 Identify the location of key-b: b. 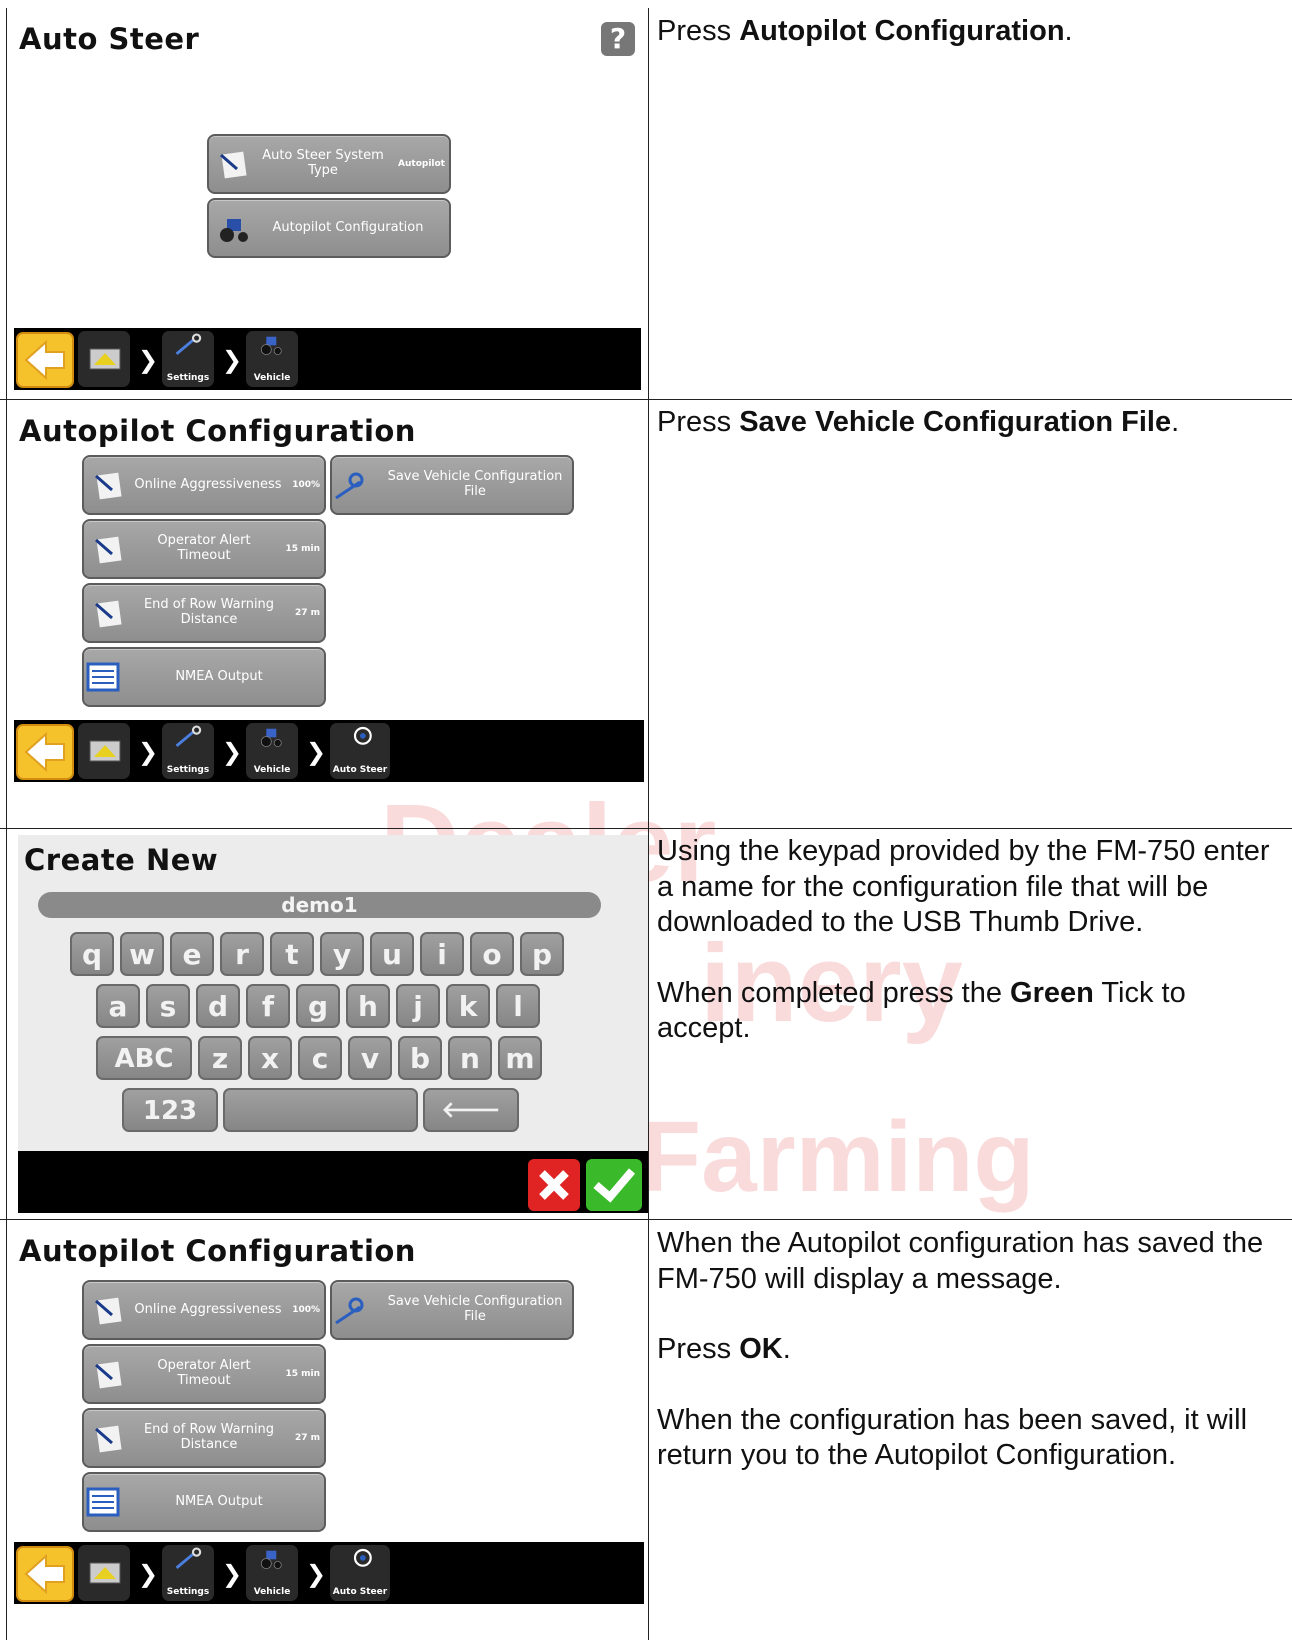
(420, 1058).